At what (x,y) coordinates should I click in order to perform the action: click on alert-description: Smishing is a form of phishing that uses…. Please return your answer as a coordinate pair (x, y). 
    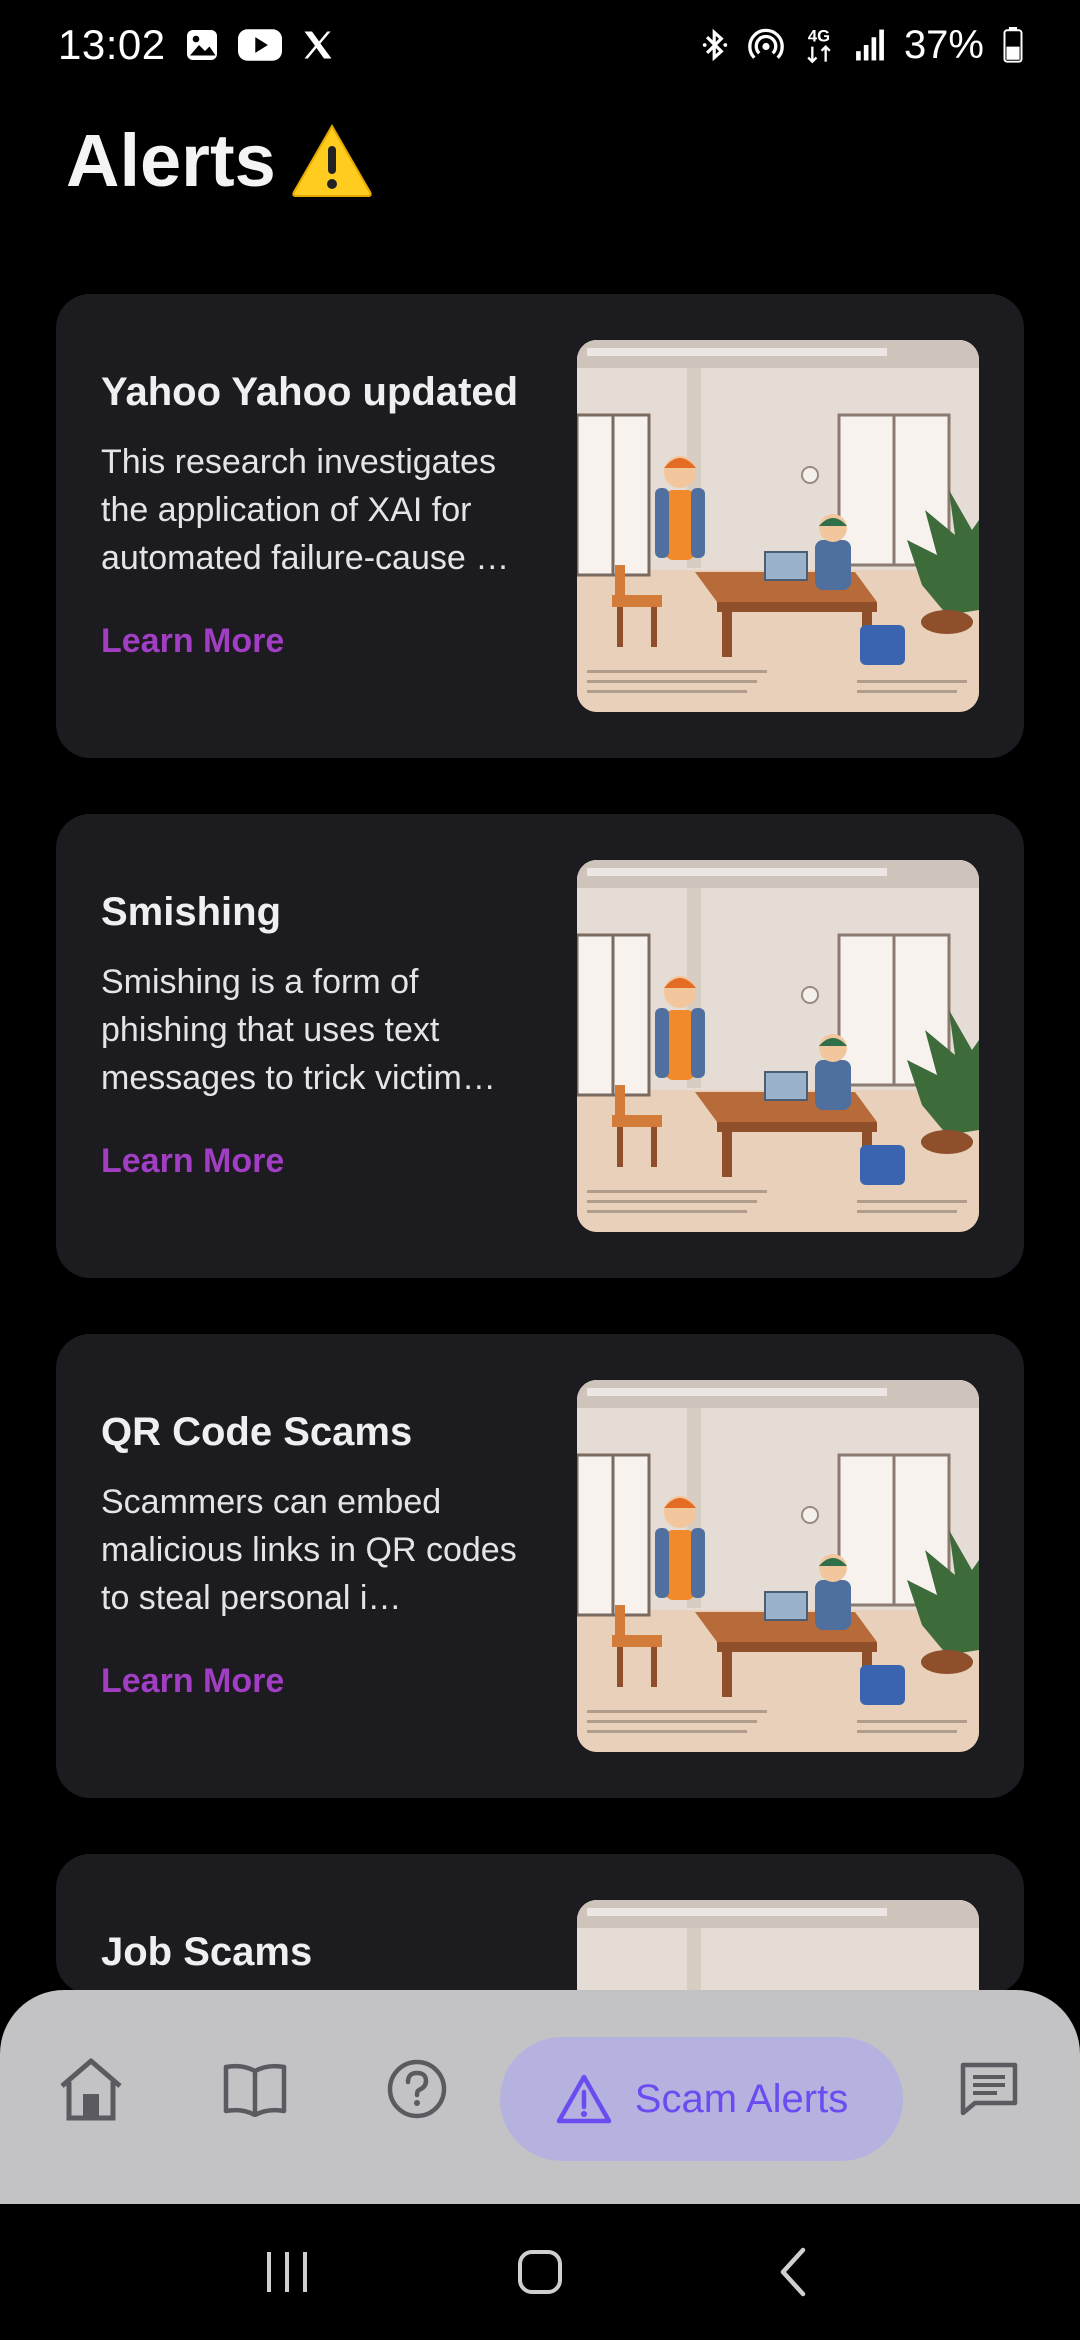
    Looking at the image, I should click on (298, 1030).